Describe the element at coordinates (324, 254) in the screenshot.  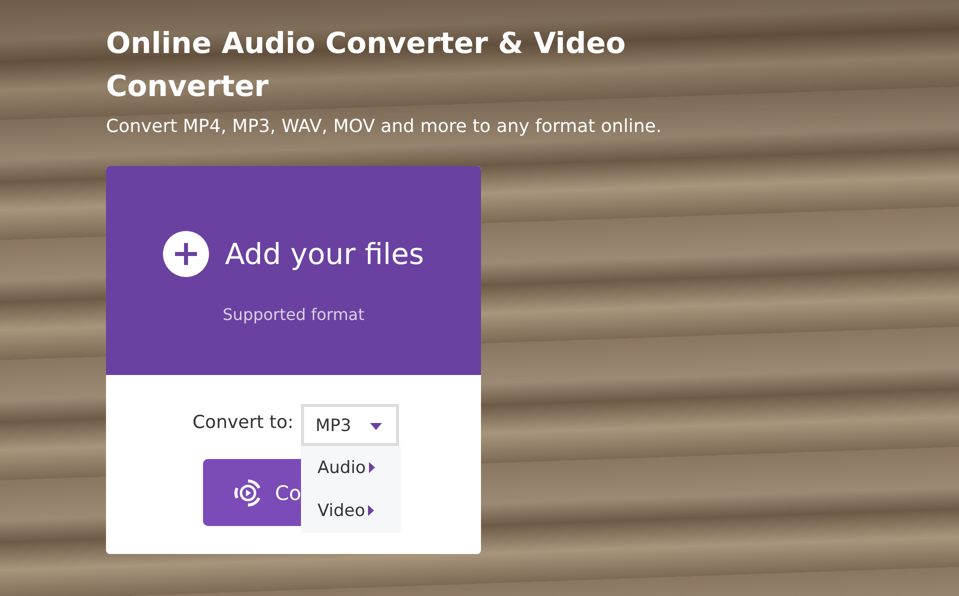
I see `add-files-label: Add your files` at that location.